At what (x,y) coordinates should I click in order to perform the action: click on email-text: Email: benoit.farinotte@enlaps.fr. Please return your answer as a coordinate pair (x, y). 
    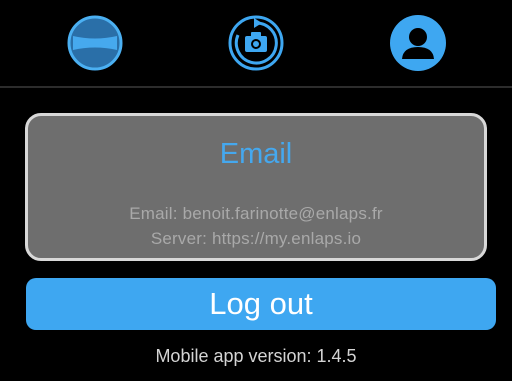
    Looking at the image, I should click on (256, 213).